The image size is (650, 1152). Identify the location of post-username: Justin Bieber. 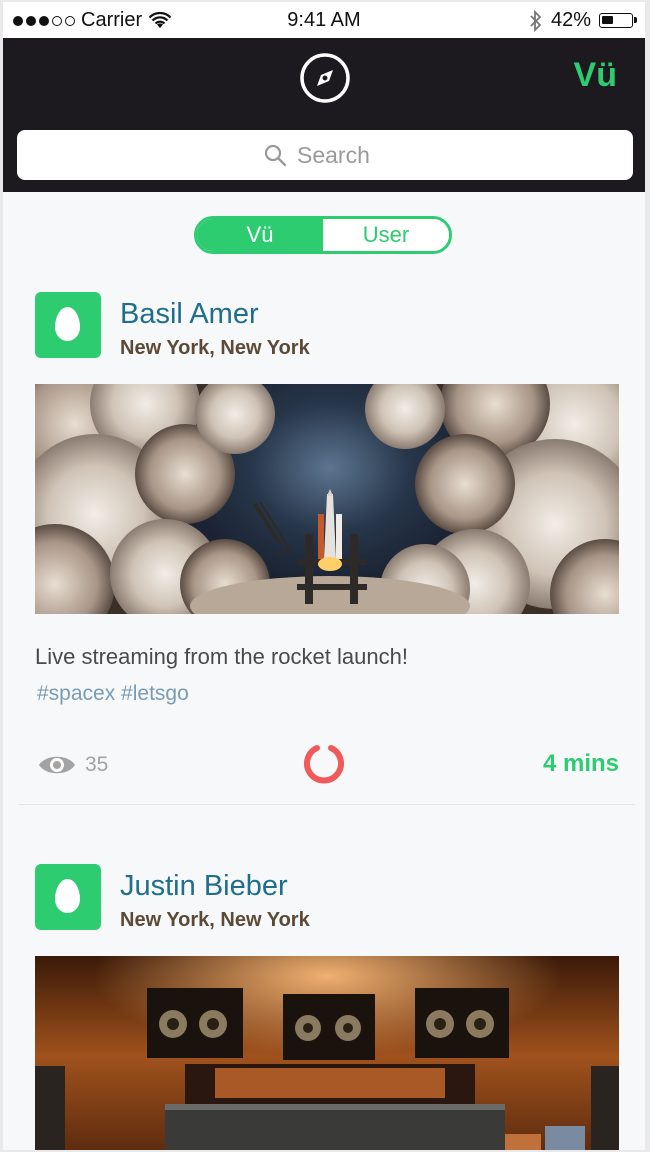
(204, 886).